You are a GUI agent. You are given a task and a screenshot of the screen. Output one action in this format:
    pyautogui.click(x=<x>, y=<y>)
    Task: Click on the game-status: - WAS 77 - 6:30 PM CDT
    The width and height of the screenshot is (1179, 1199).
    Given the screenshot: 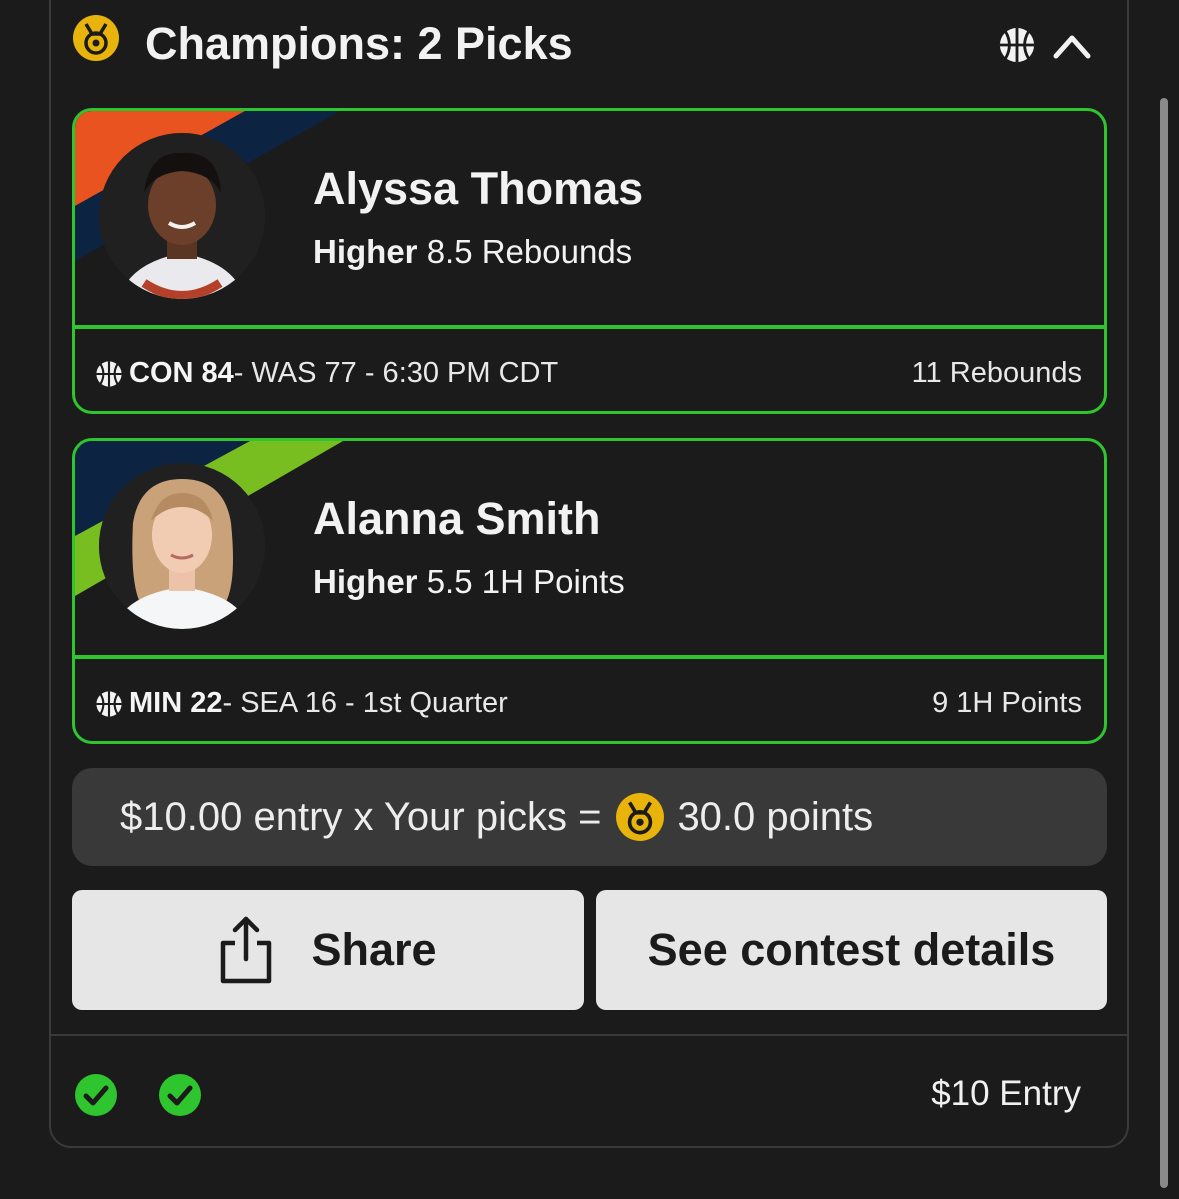 What is the action you would take?
    pyautogui.click(x=396, y=373)
    